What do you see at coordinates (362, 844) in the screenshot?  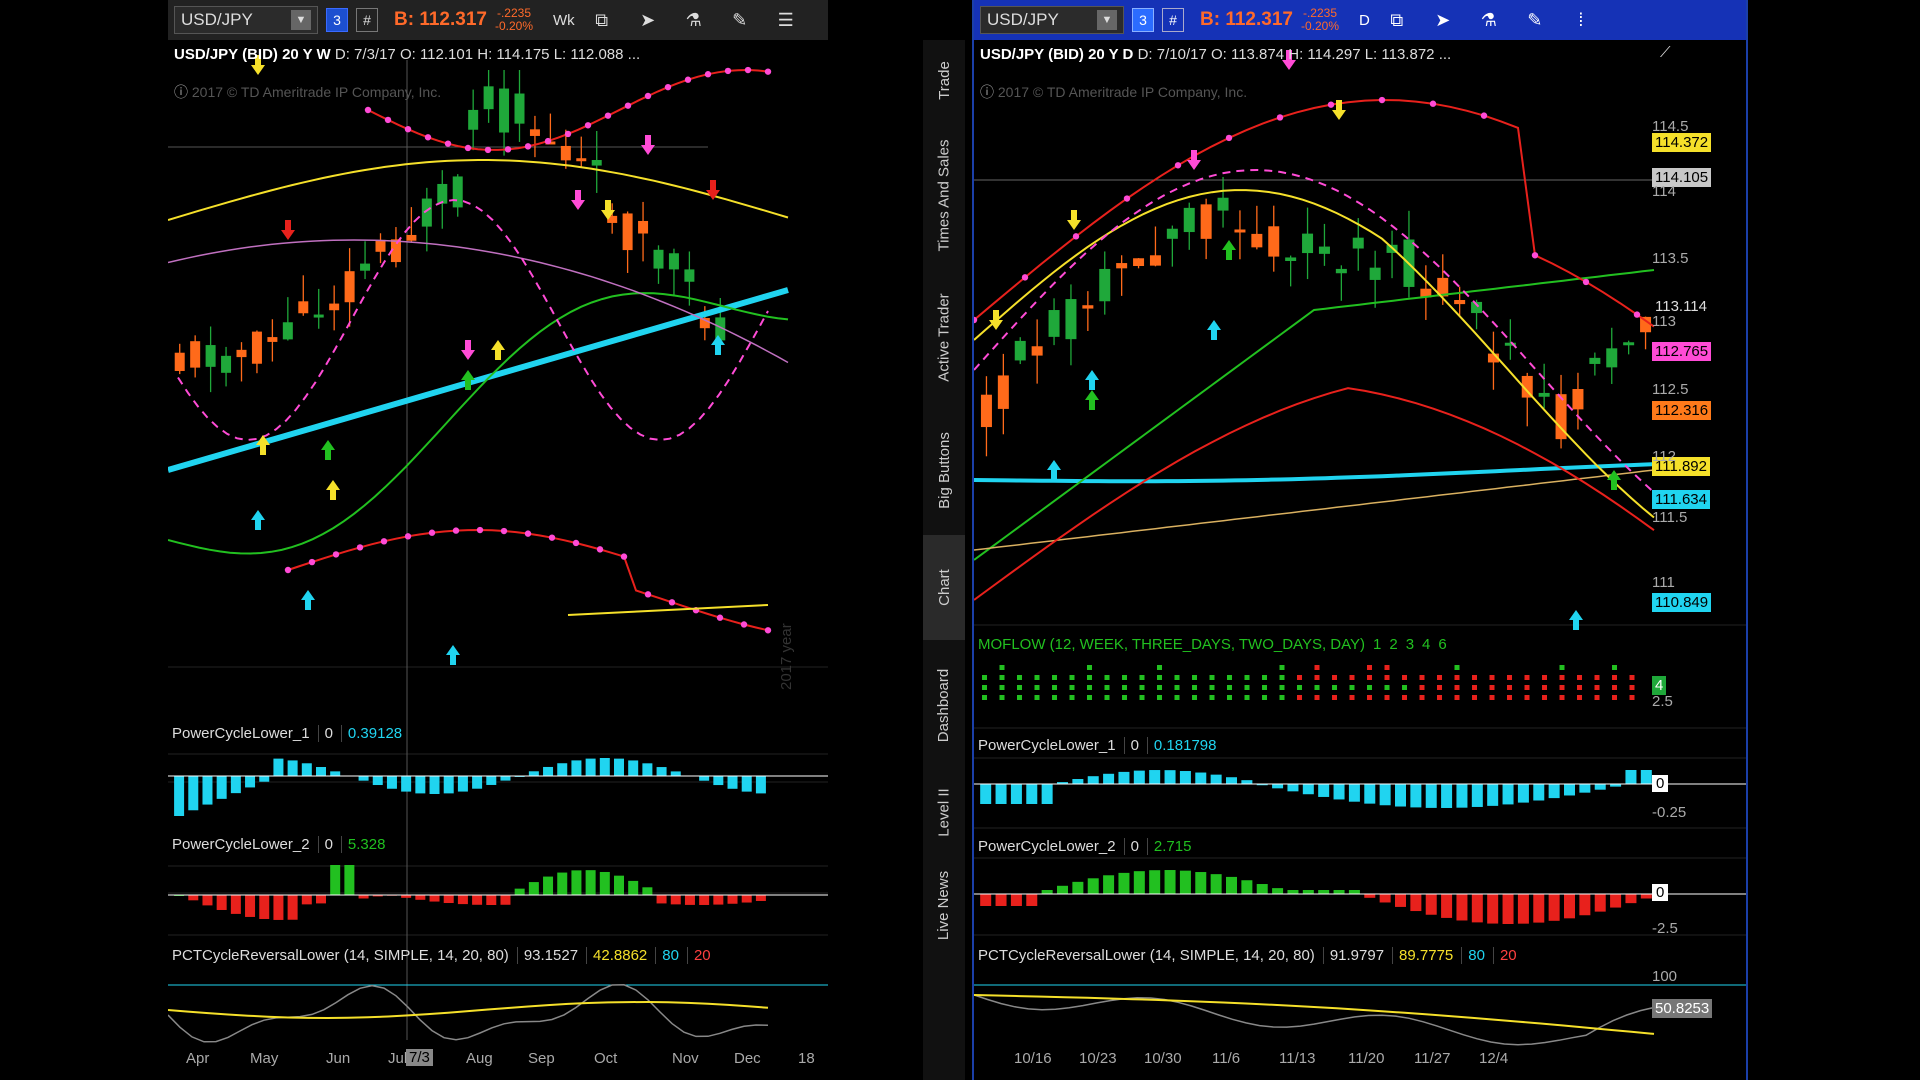 I see `study-value: 5.328` at bounding box center [362, 844].